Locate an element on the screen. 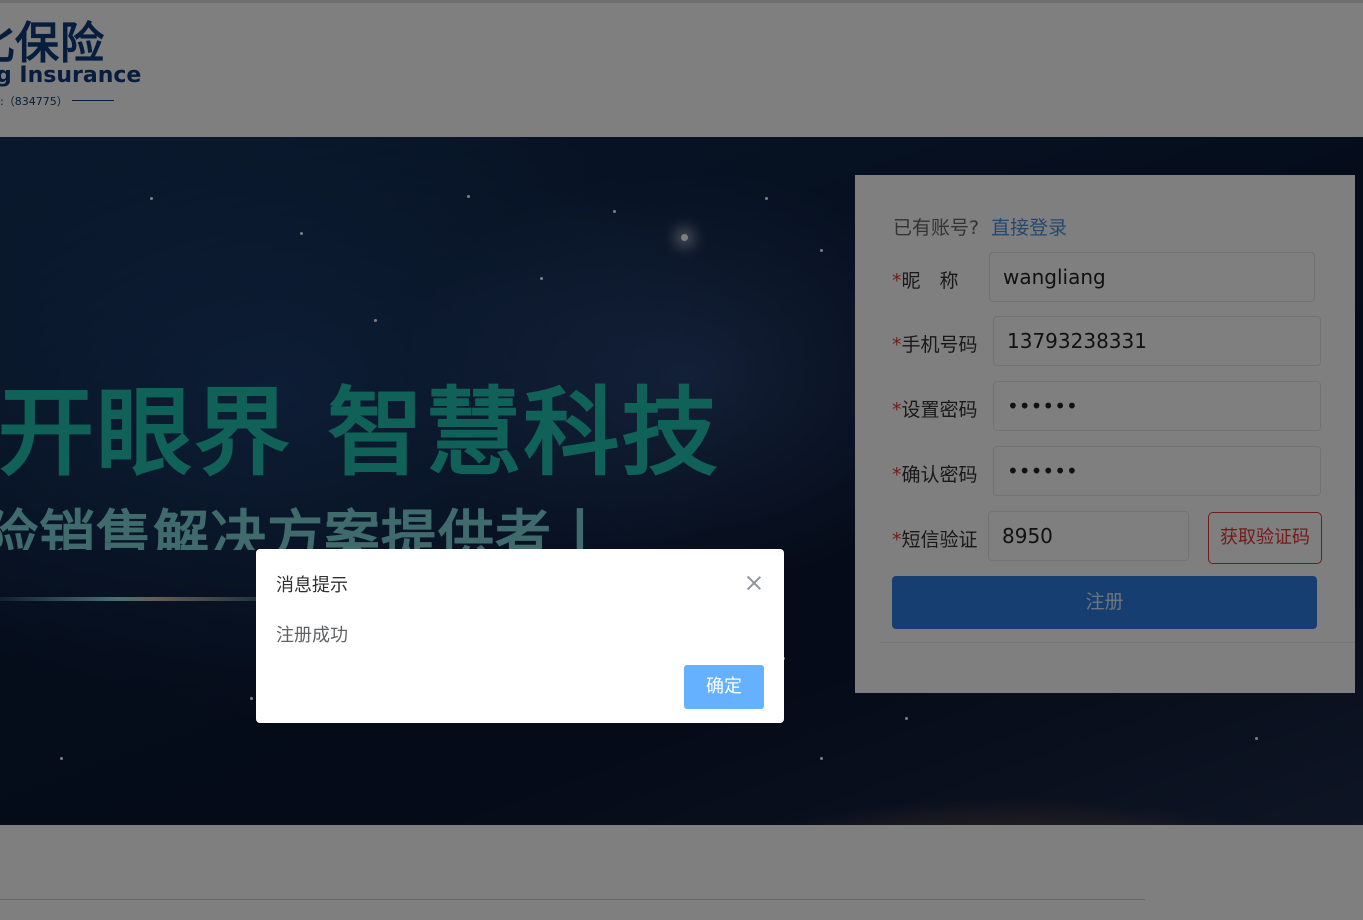 The image size is (1363, 920). confirm-button: 确定 is located at coordinates (724, 687).